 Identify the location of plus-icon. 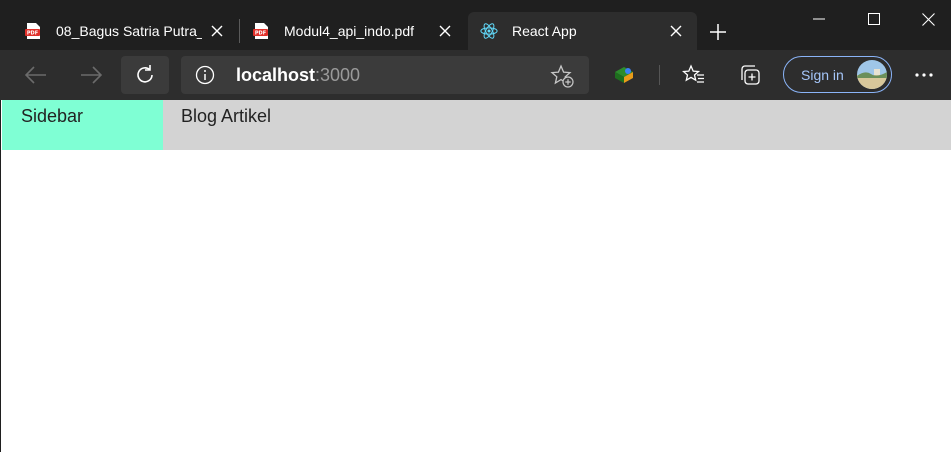
(718, 32).